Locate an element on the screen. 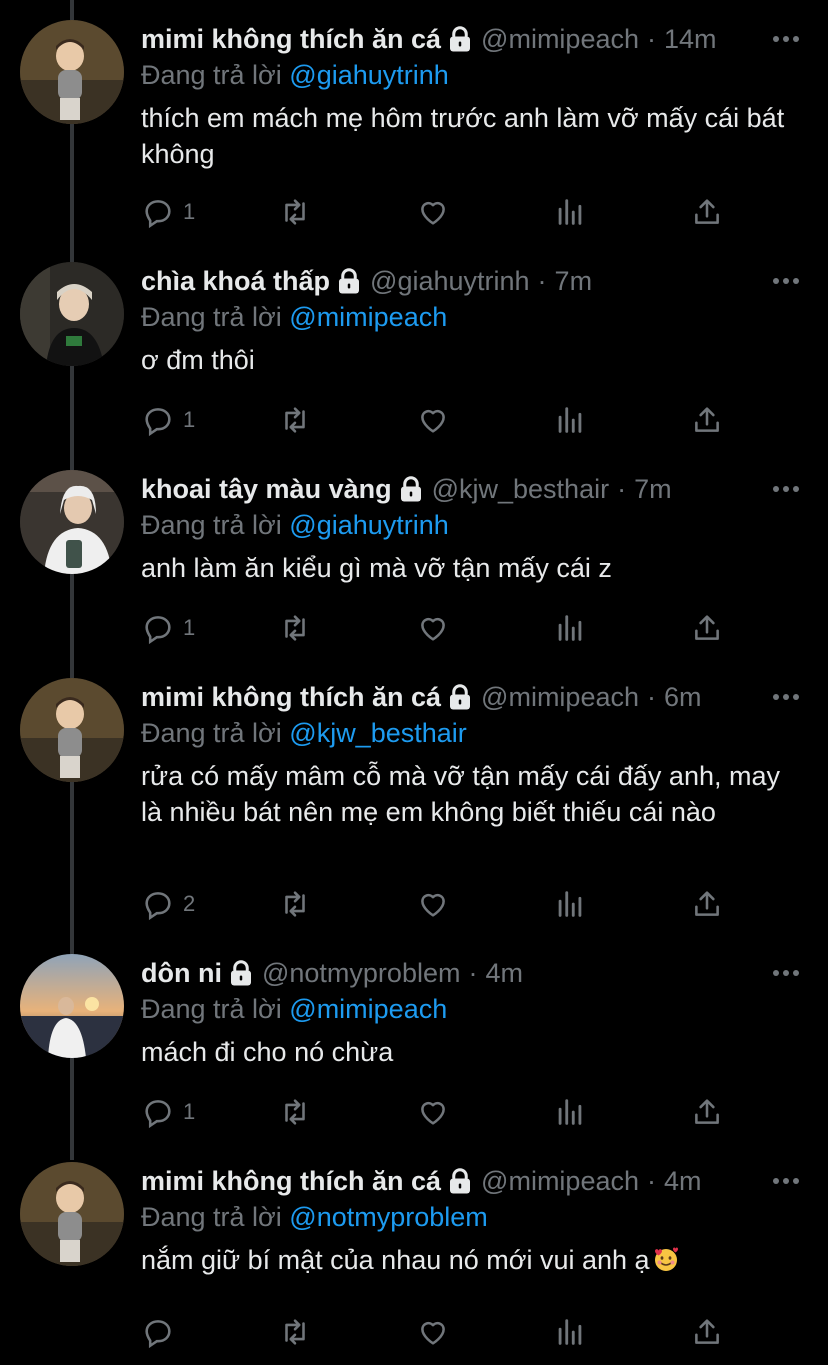 This screenshot has width=828, height=1365. timestamp: 6m is located at coordinates (683, 697).